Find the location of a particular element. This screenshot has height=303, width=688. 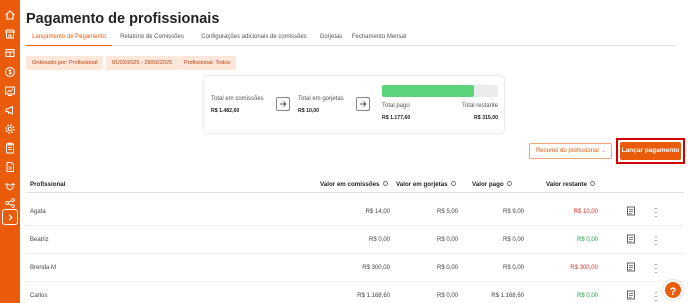

payment-progress-bar is located at coordinates (440, 91).